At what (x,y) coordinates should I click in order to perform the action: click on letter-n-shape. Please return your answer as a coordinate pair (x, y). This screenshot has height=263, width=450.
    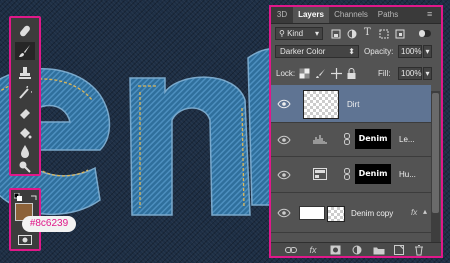
    Looking at the image, I should click on (190, 146).